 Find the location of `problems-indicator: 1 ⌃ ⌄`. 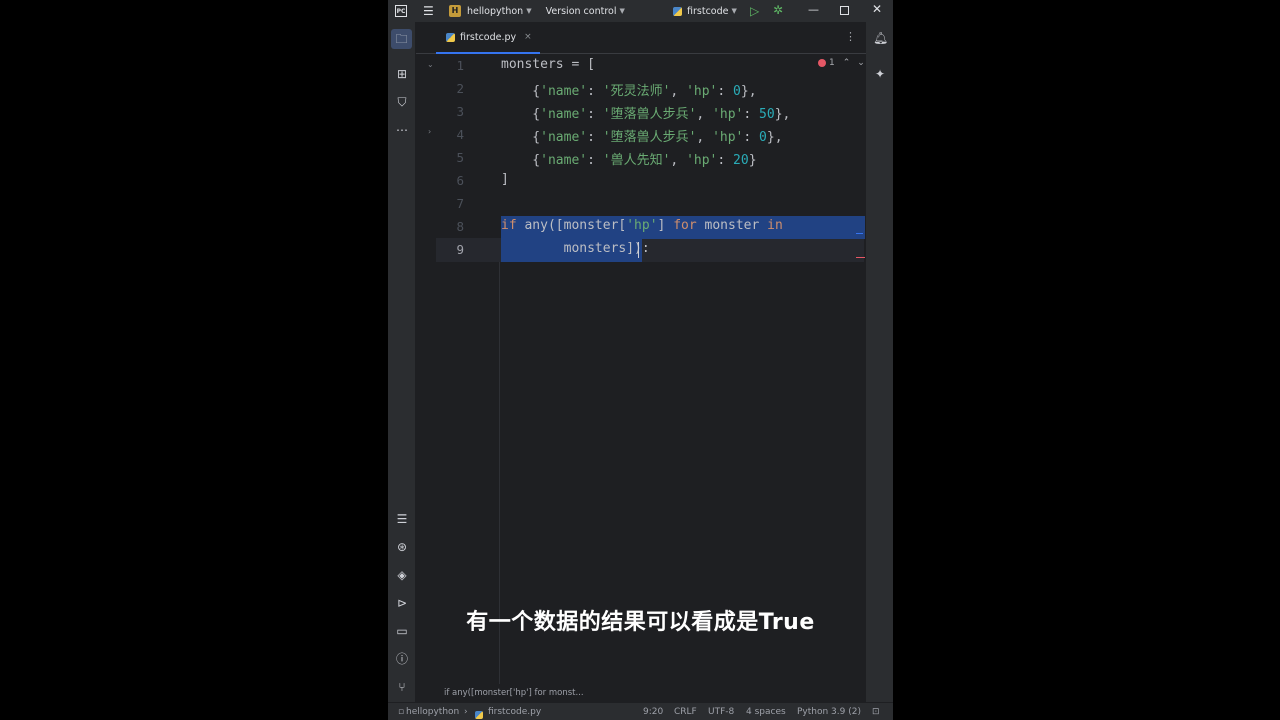

problems-indicator: 1 ⌃ ⌄ is located at coordinates (841, 63).